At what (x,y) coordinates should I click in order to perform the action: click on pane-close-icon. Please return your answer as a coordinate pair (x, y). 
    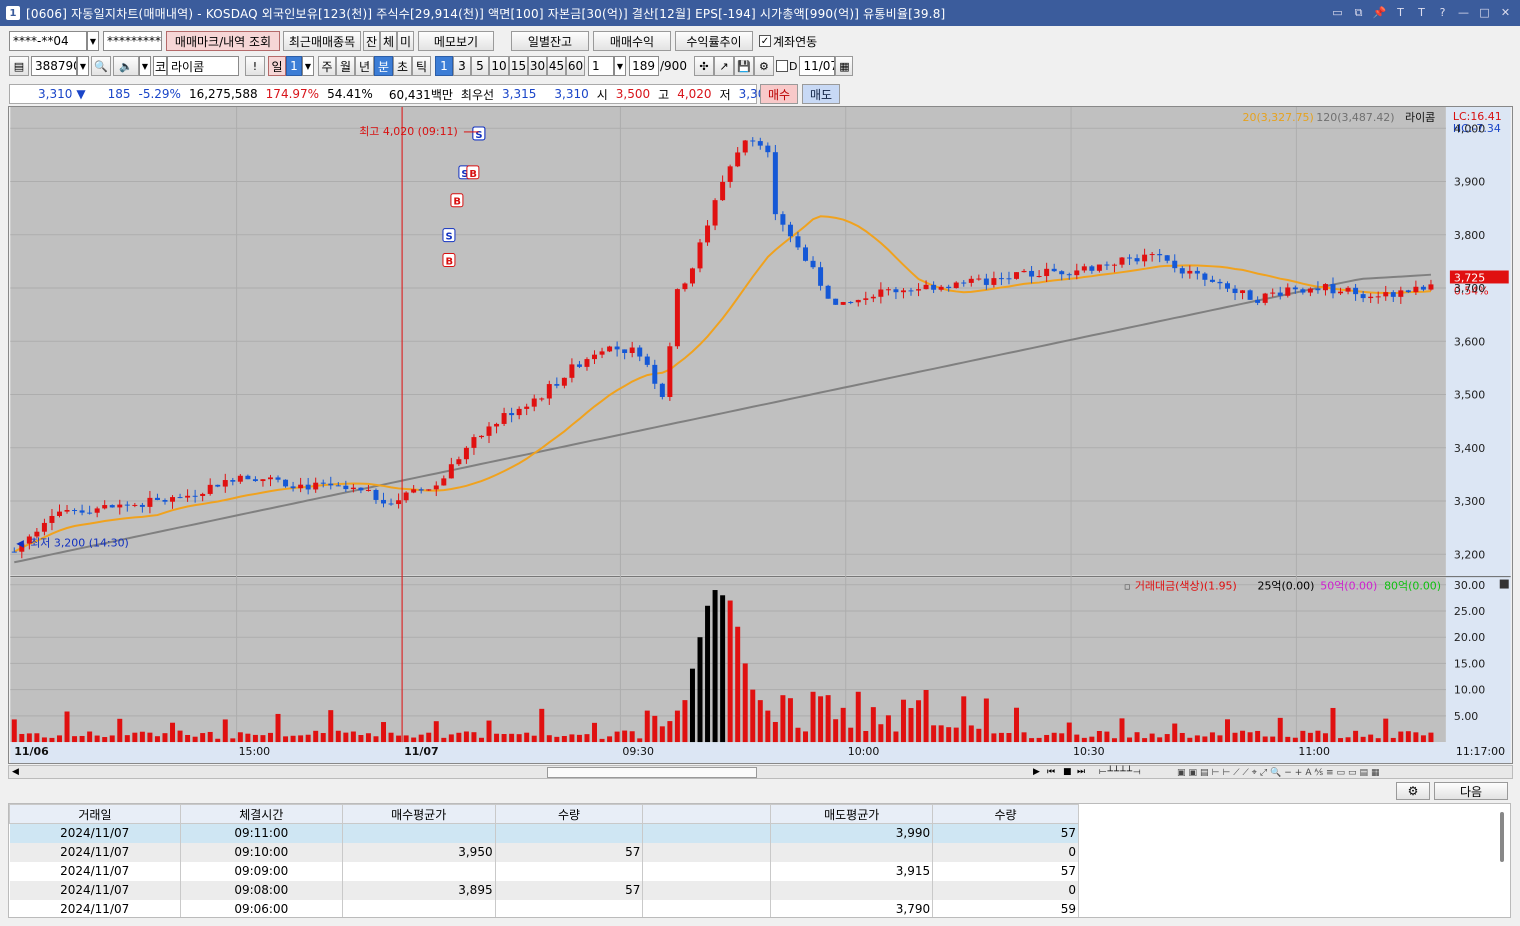
    Looking at the image, I should click on (1504, 584).